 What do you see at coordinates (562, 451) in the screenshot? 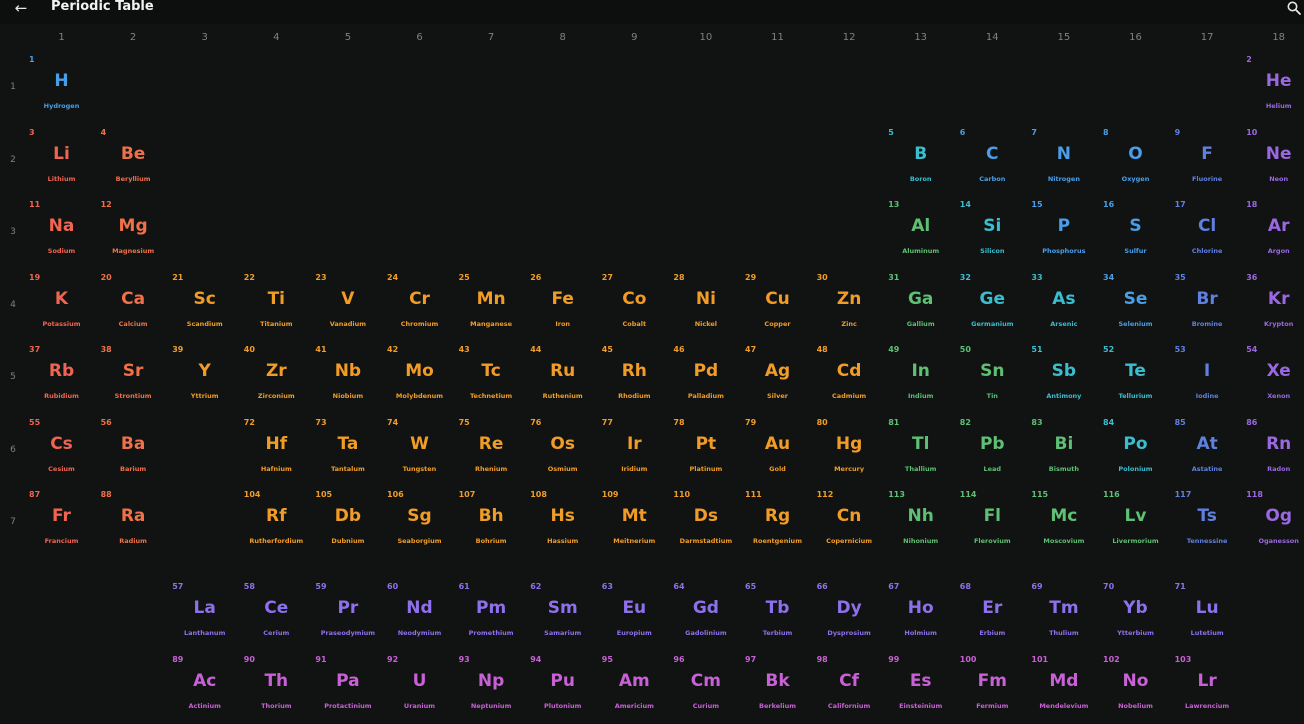
I see `element-cell-os: 76 Os Osmium` at bounding box center [562, 451].